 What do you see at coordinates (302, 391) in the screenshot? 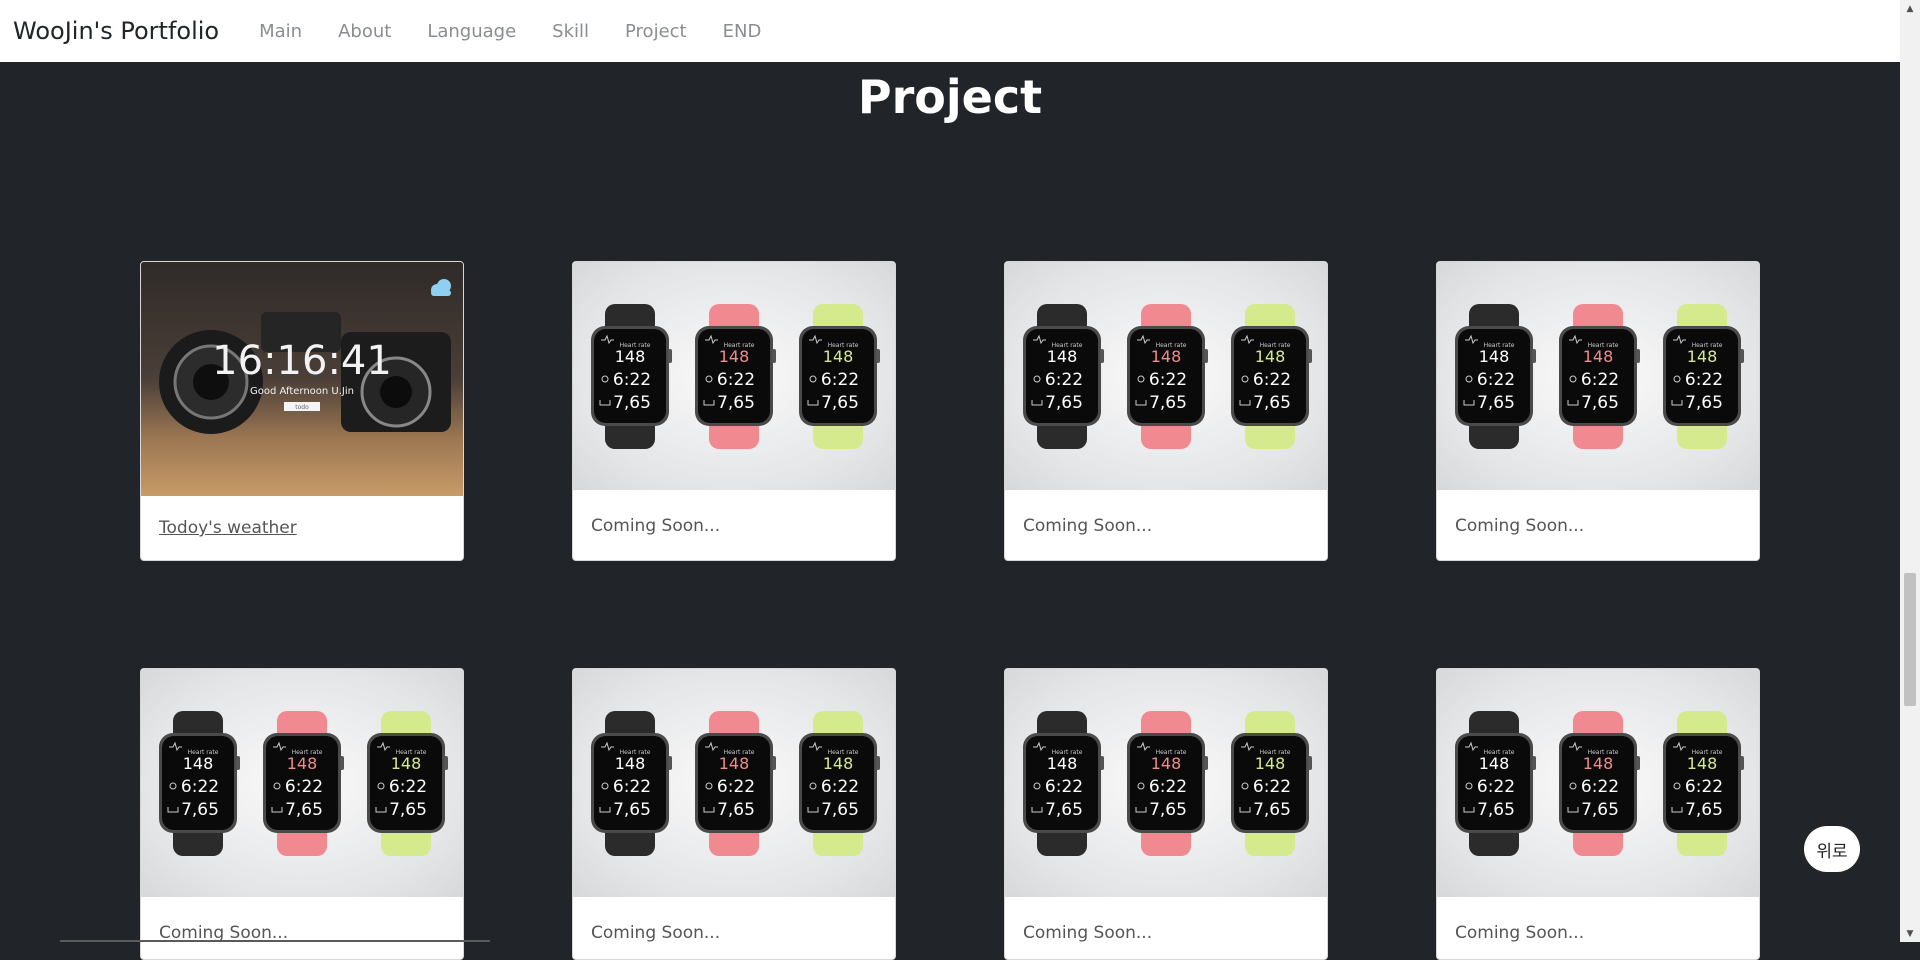
I see `weather-greeting: Good Afternoon U.Jin` at bounding box center [302, 391].